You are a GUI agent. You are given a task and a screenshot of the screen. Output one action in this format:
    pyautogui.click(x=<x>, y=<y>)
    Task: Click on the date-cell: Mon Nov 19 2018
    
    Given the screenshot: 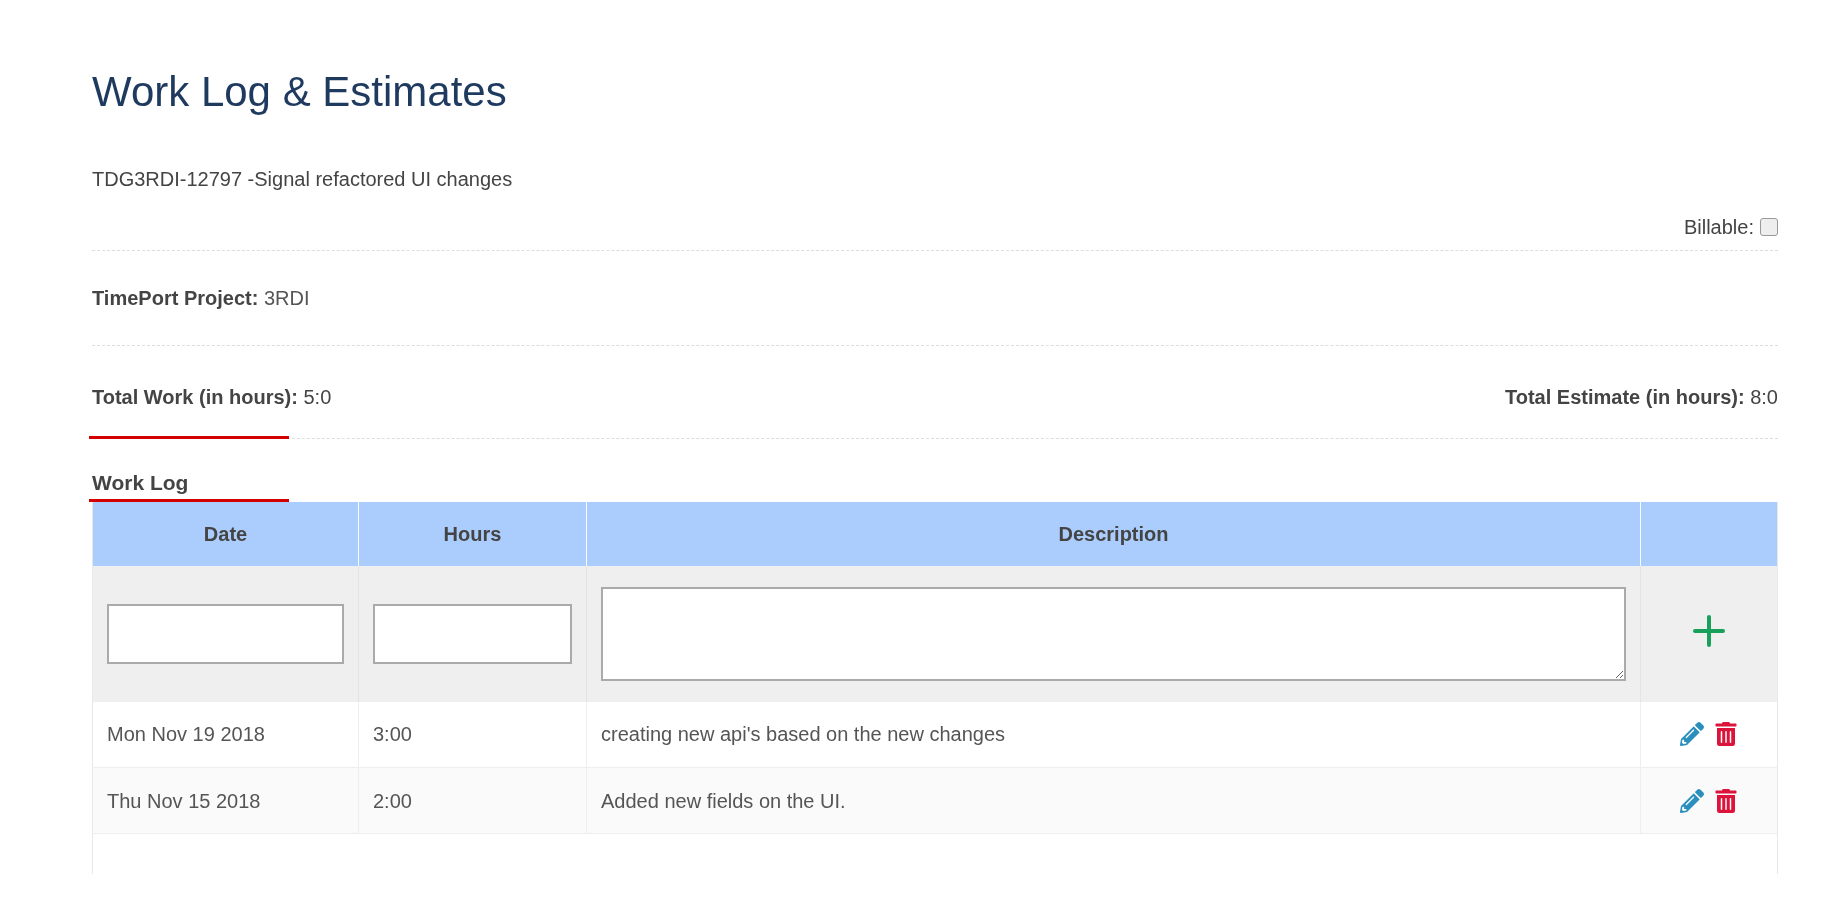 What is the action you would take?
    pyautogui.click(x=186, y=734)
    